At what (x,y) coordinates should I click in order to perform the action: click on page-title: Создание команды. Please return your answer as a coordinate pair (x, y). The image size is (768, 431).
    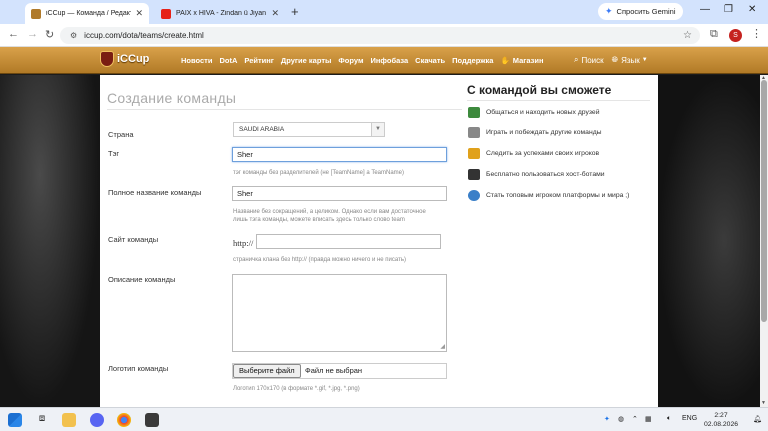
    Looking at the image, I should click on (172, 98).